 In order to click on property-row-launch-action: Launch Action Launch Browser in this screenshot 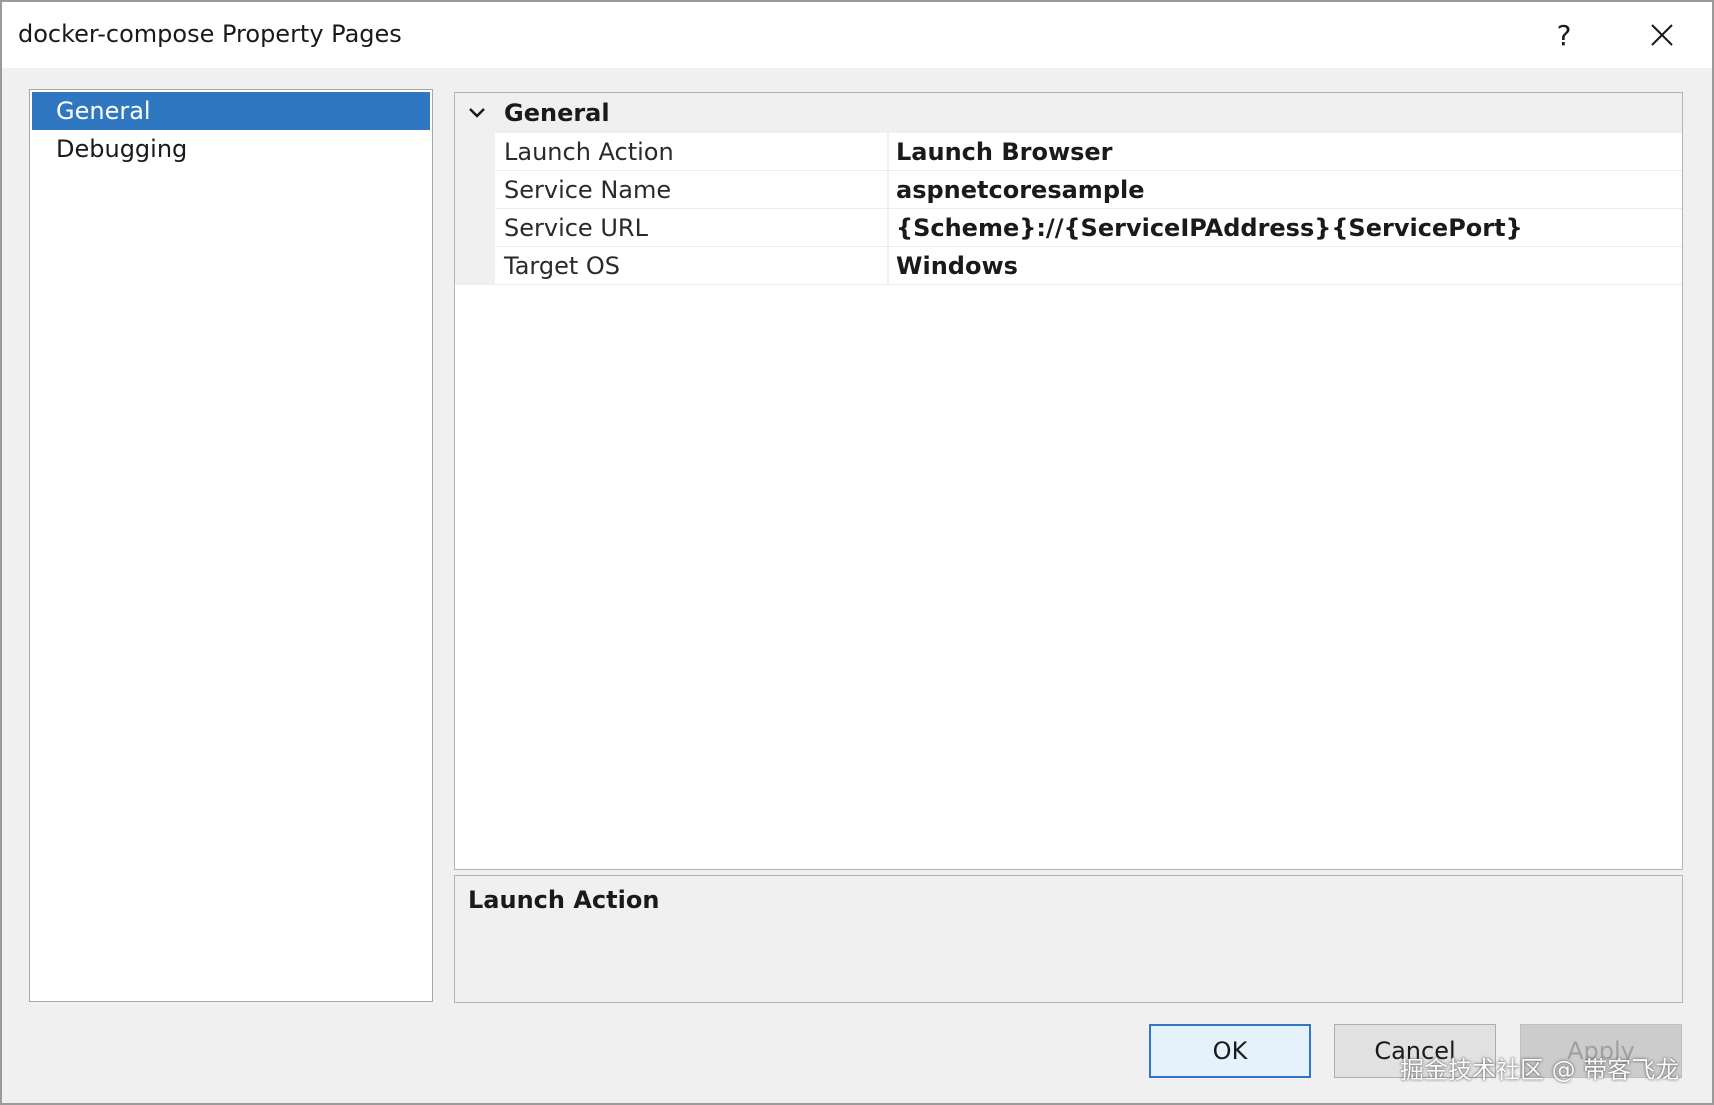, I will do `click(1068, 152)`.